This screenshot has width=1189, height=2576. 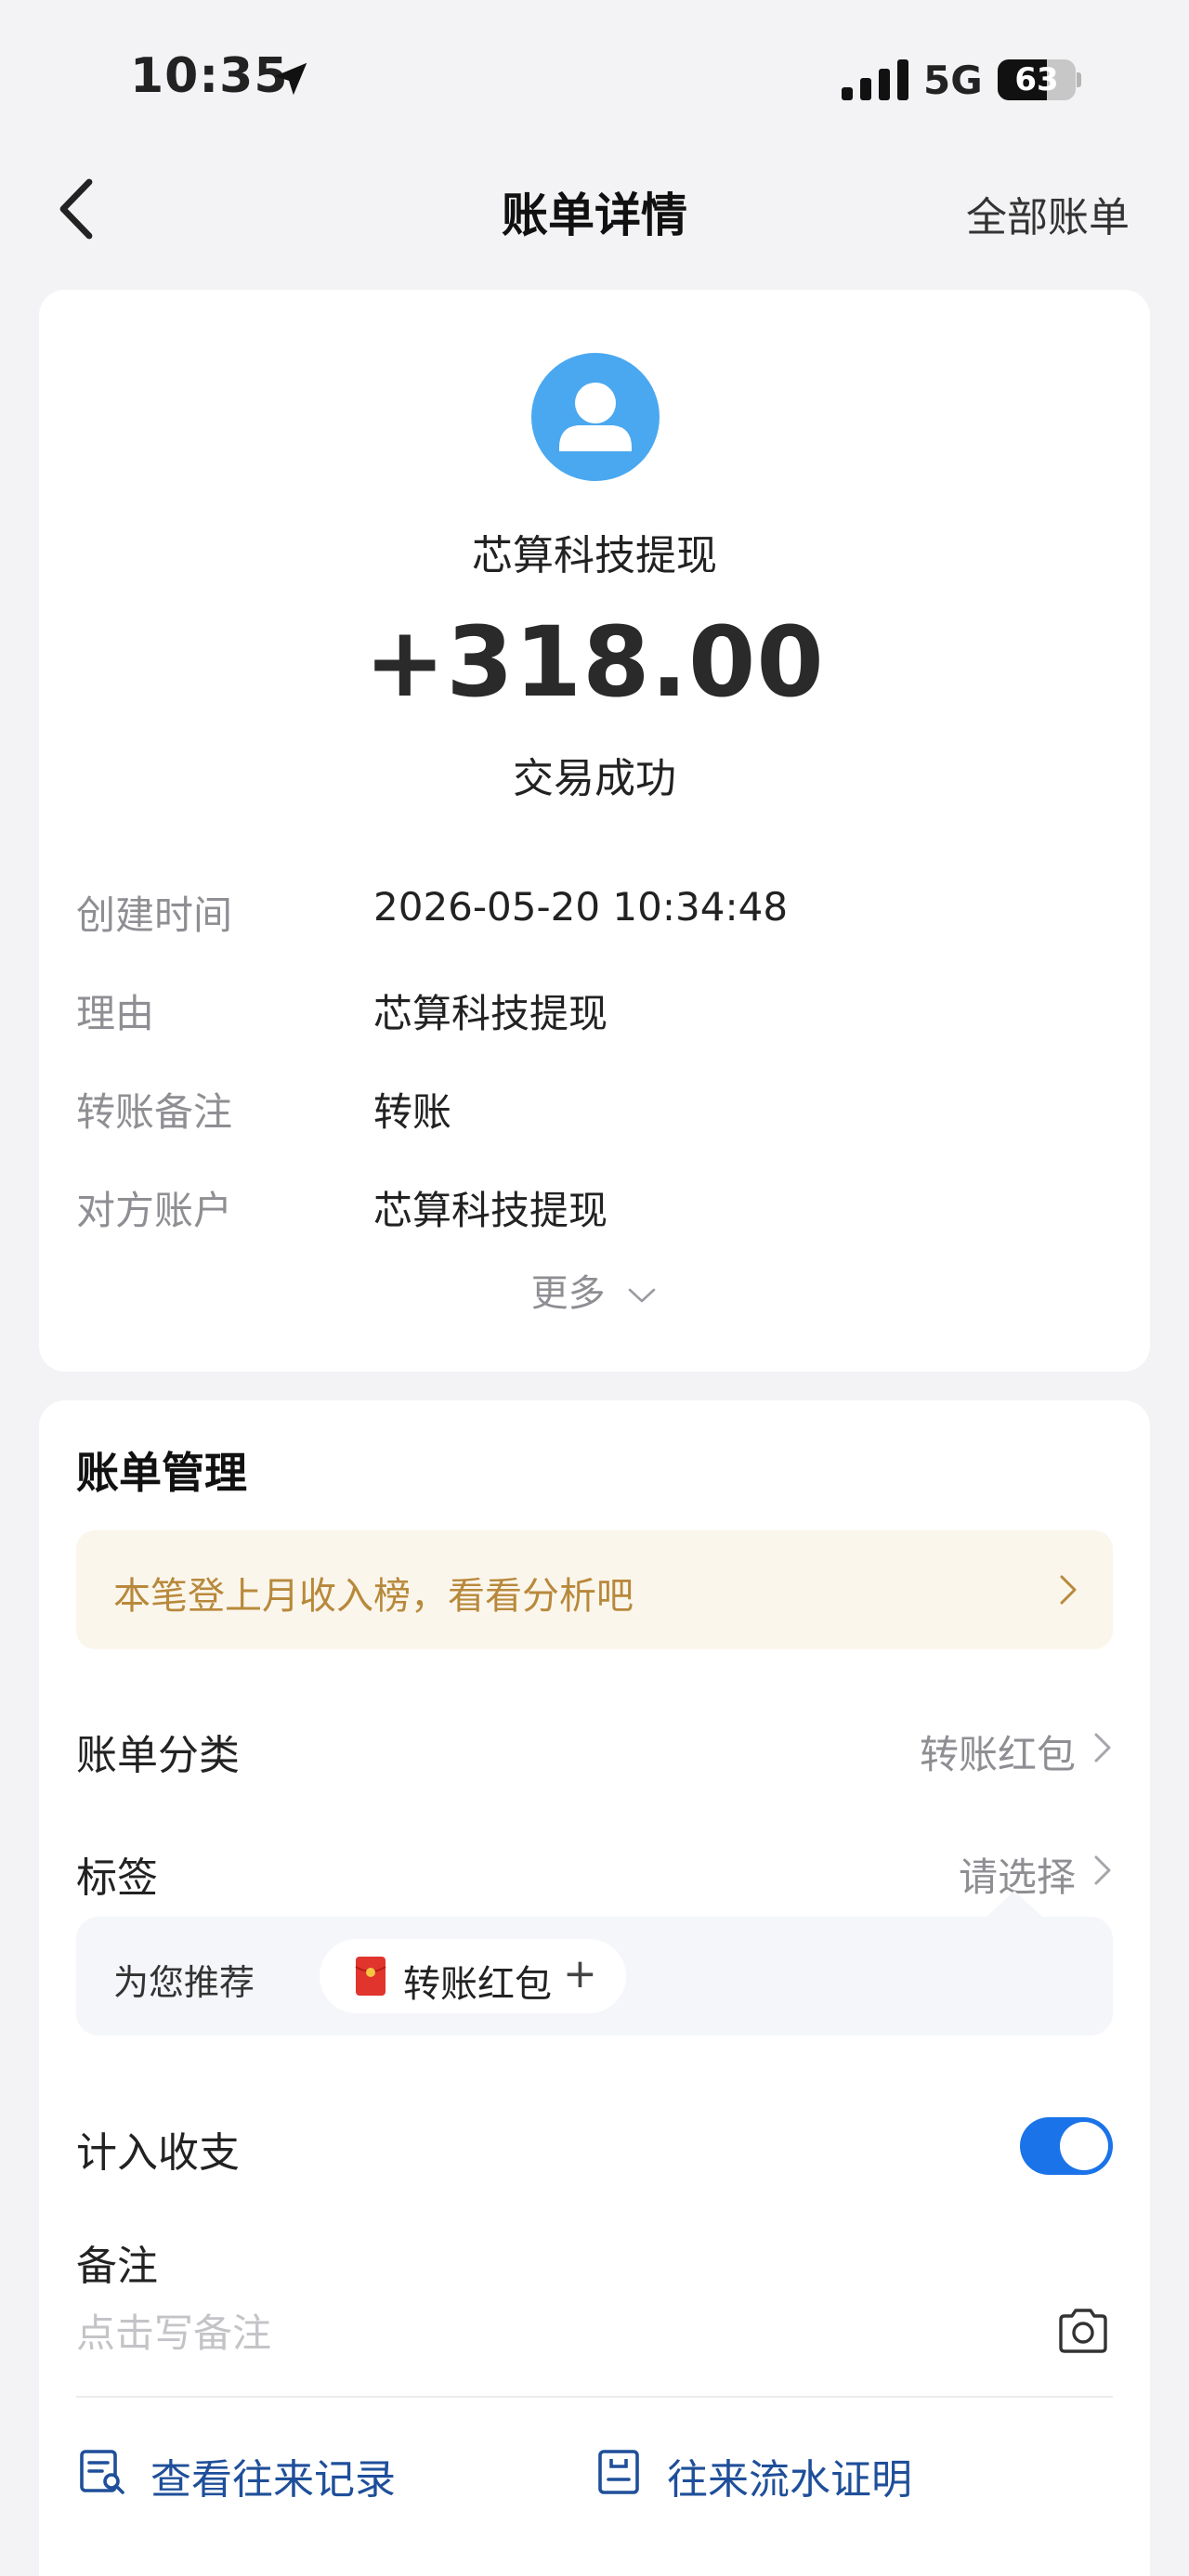 What do you see at coordinates (154, 915) in the screenshot?
I see `detail-label: 创建时间` at bounding box center [154, 915].